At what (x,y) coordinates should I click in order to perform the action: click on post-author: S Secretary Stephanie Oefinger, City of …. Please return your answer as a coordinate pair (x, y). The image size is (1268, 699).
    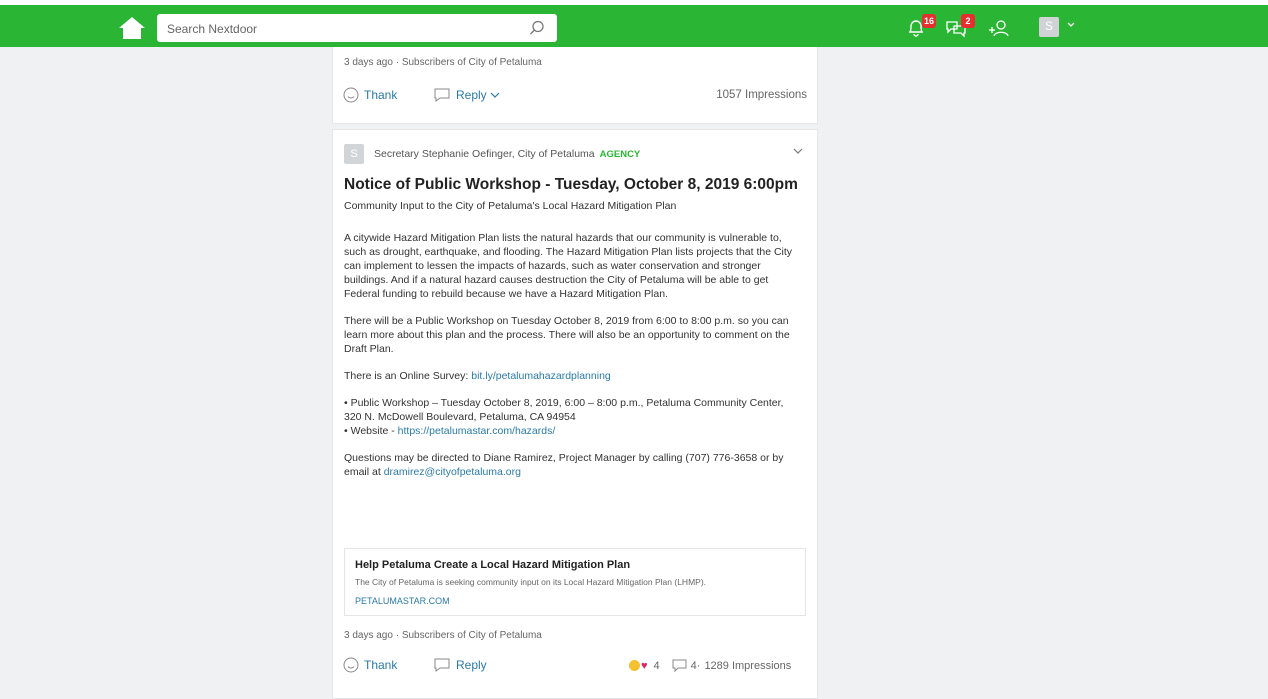
    Looking at the image, I should click on (492, 154).